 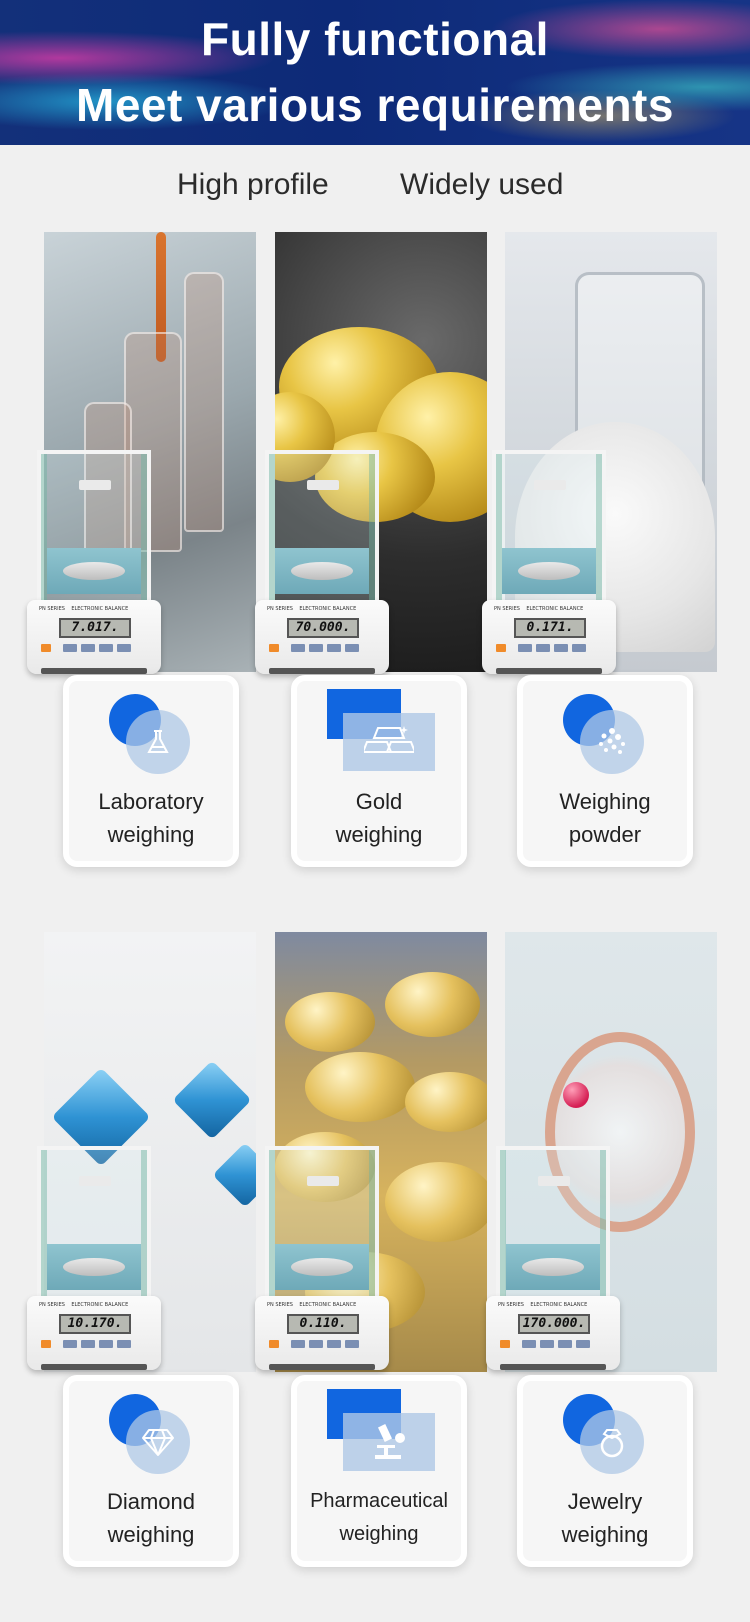 What do you see at coordinates (95, 628) in the screenshot?
I see `balance-display: 7.017.` at bounding box center [95, 628].